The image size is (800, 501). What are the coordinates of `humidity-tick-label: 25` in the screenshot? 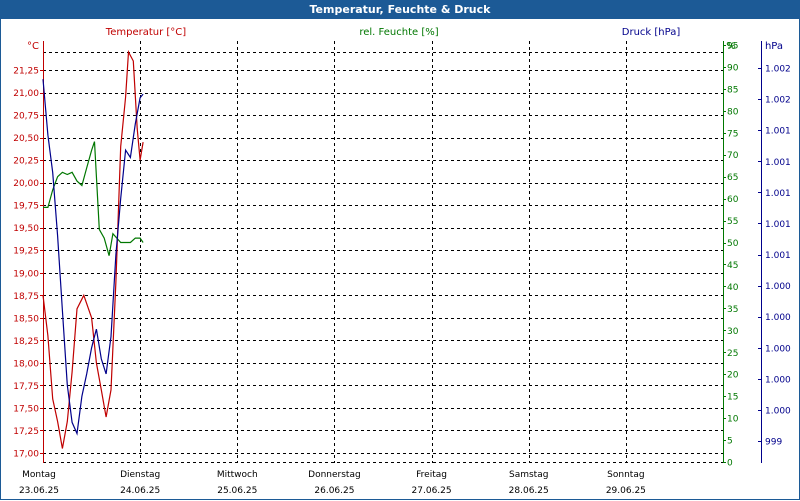 It's located at (732, 354).